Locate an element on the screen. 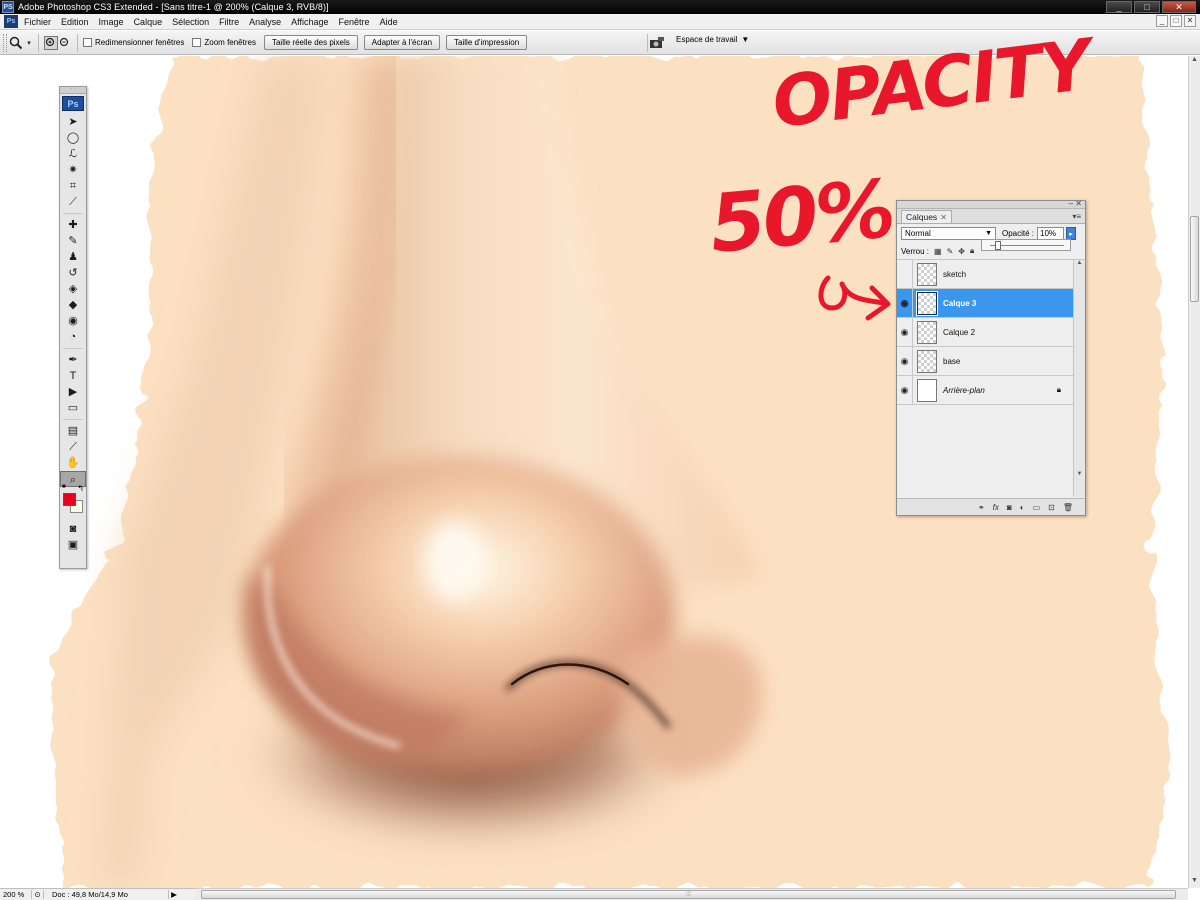 The image size is (1200, 900). panel-header: – ✕ is located at coordinates (991, 204).